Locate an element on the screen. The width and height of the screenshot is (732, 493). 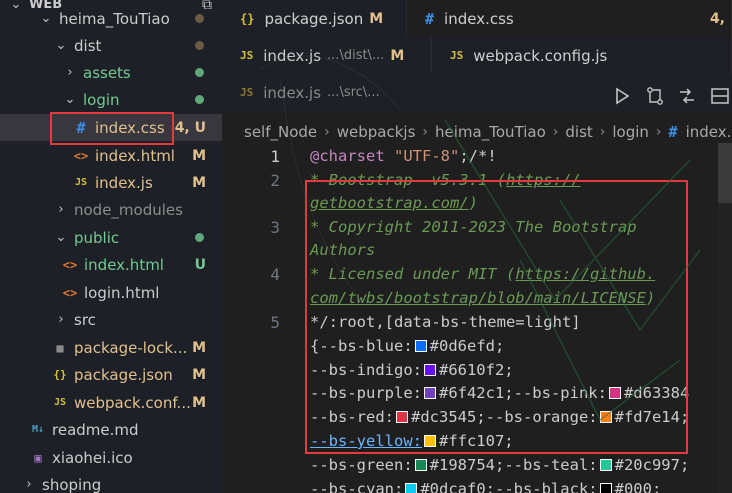
file-index-html: <> index.html M is located at coordinates (111, 155).